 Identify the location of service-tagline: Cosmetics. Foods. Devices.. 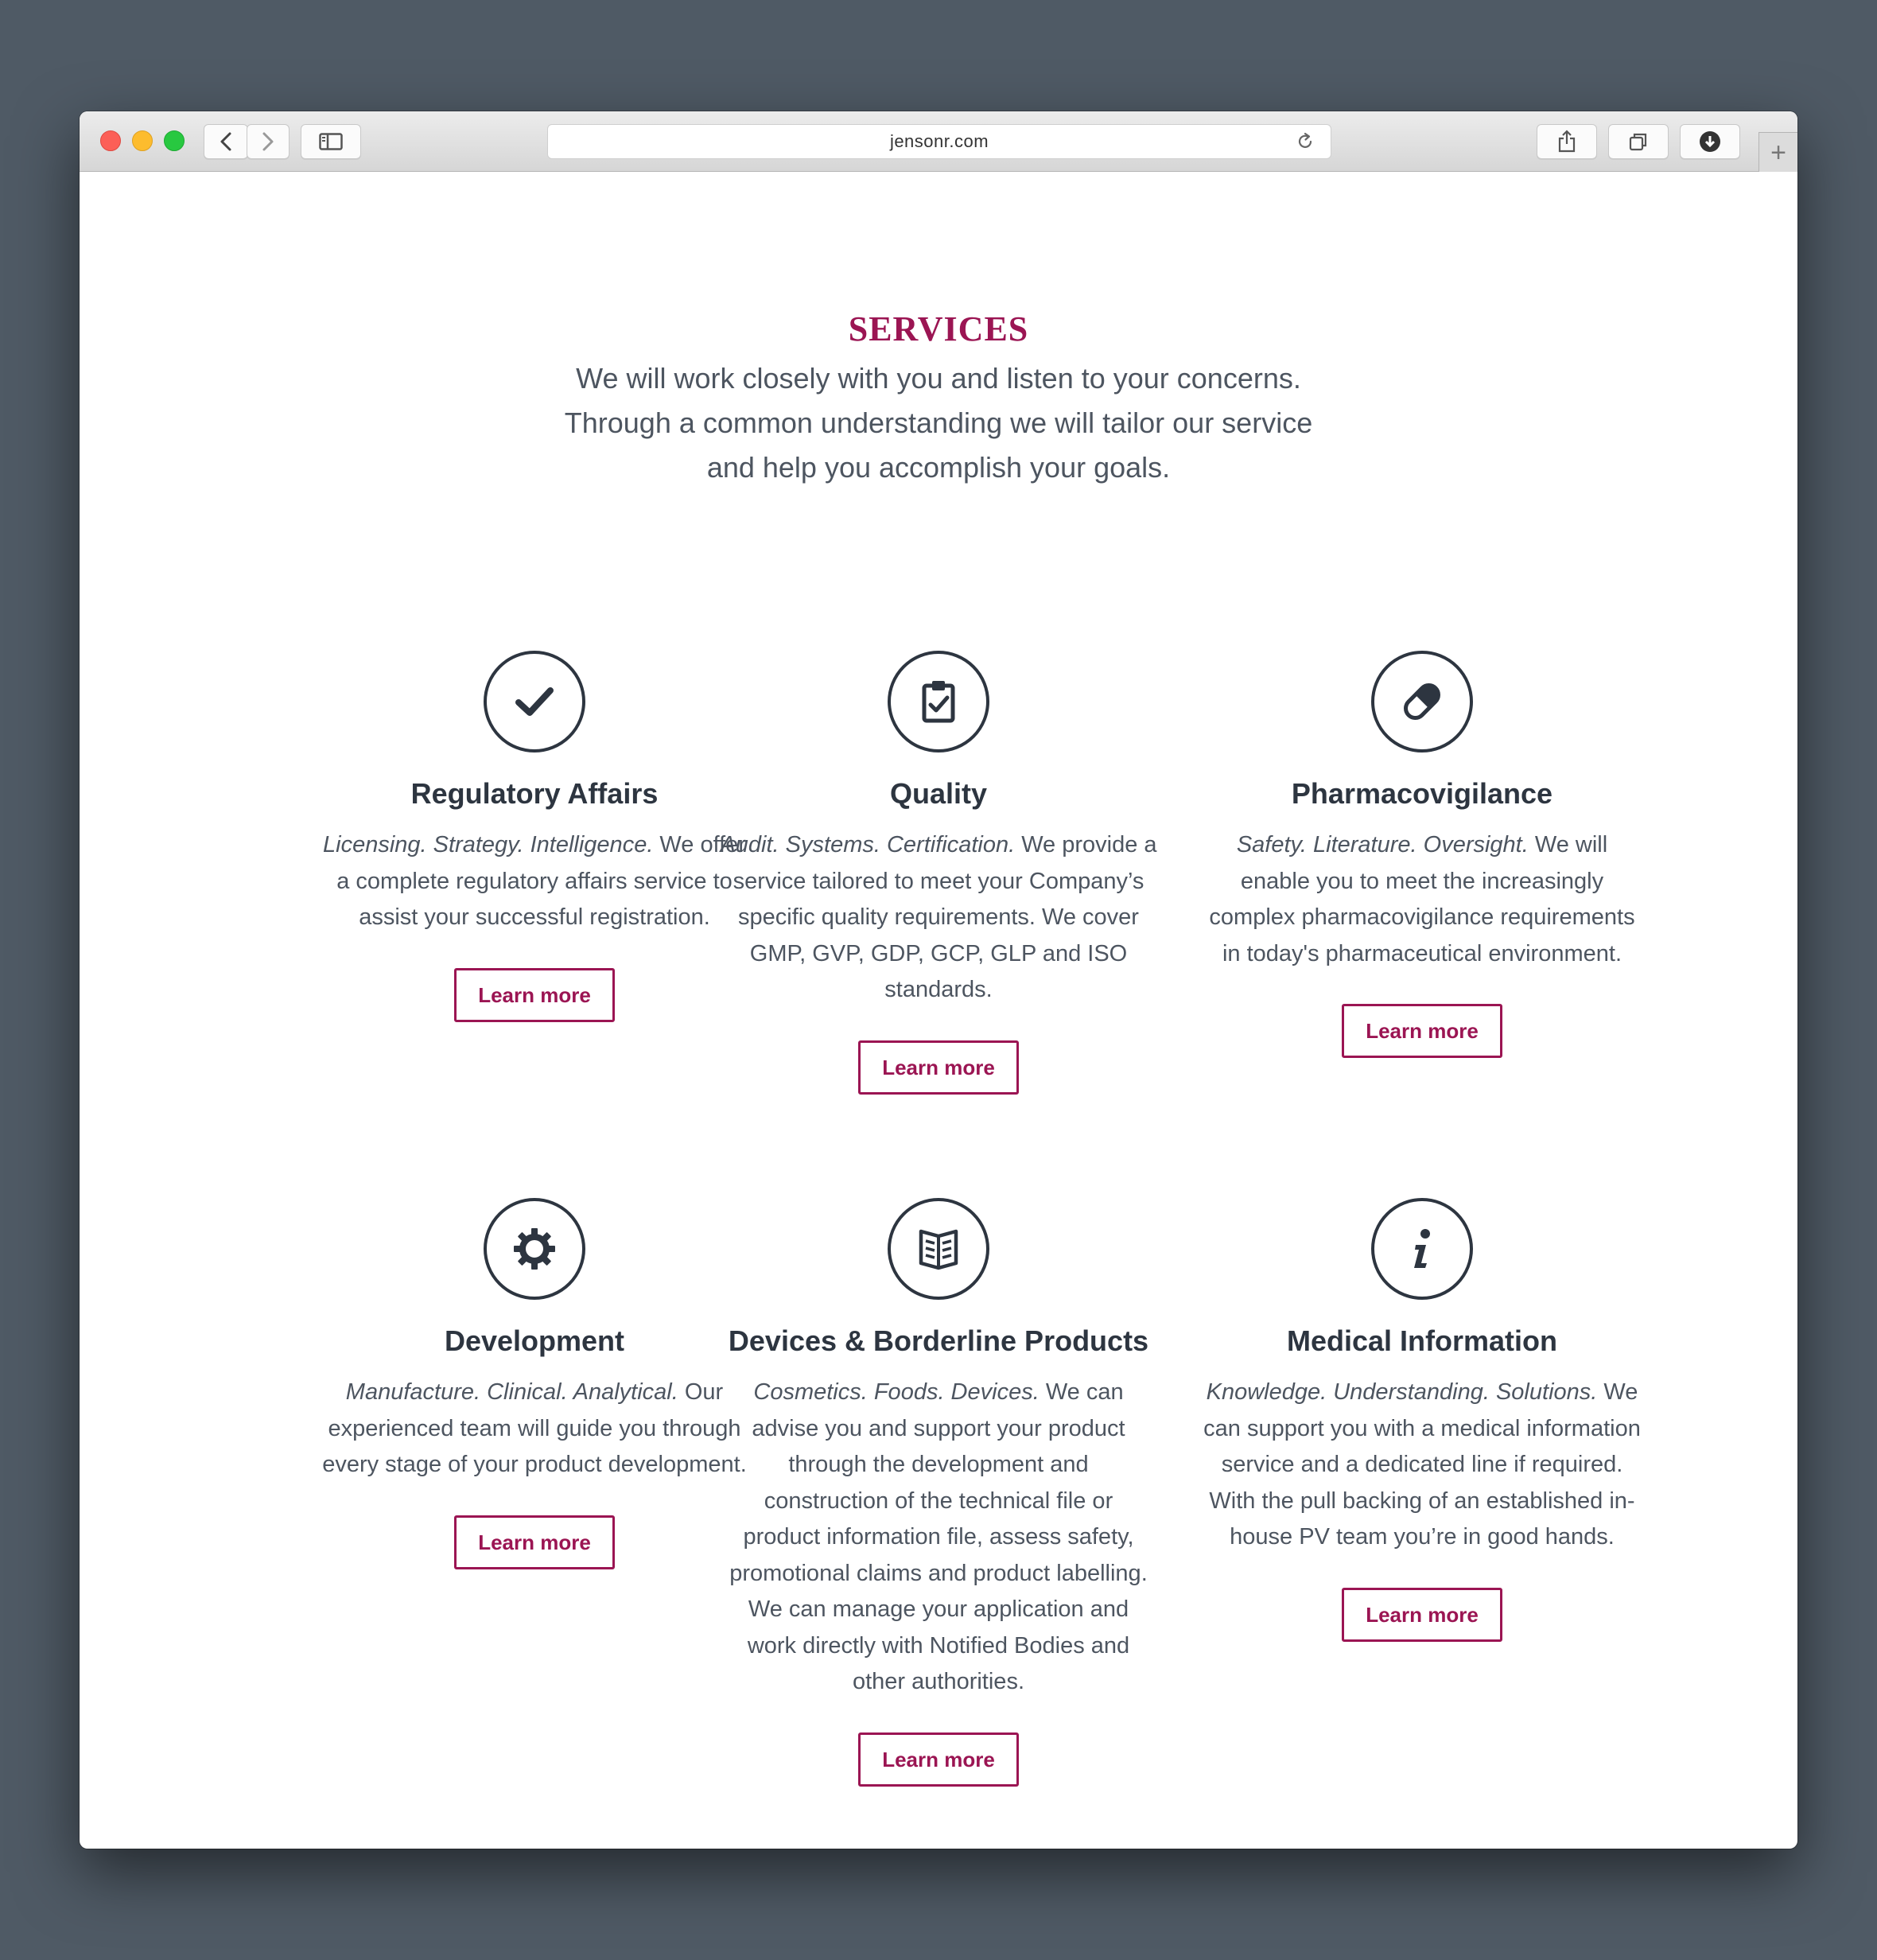
(897, 1392).